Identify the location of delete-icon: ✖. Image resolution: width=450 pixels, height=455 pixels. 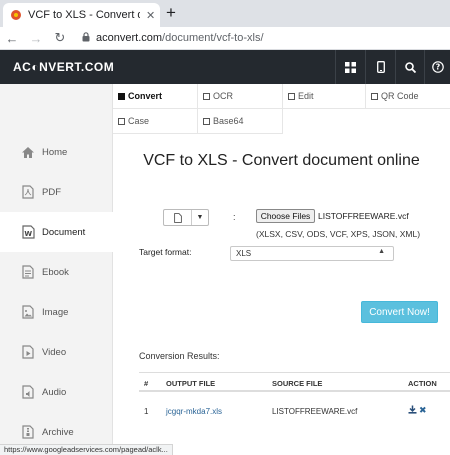
(423, 410).